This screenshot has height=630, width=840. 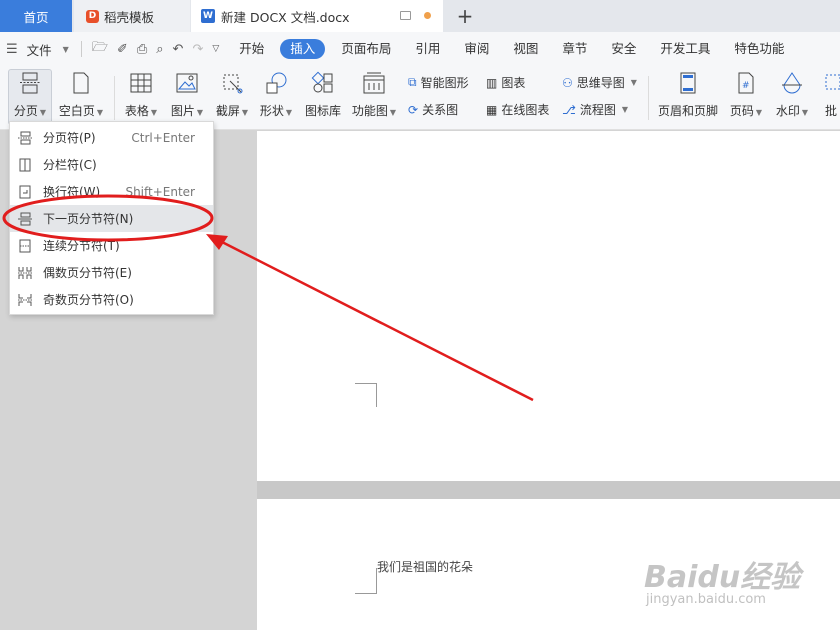 What do you see at coordinates (688, 83) in the screenshot?
I see `header-footer-icon` at bounding box center [688, 83].